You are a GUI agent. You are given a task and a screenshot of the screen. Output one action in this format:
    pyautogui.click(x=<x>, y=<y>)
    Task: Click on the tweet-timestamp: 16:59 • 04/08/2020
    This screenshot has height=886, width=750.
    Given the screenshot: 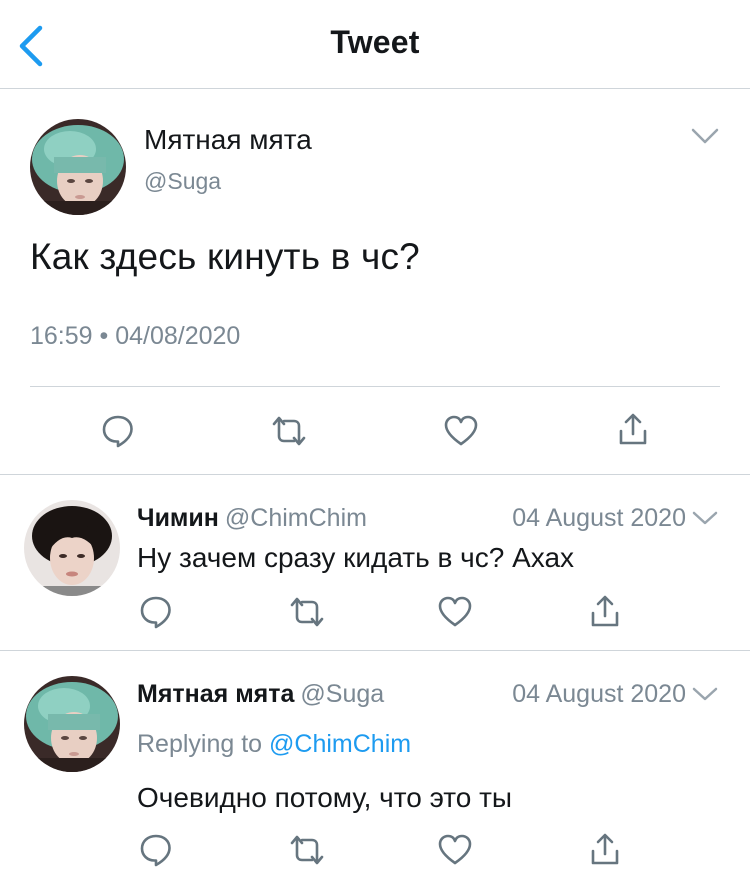 What is the action you would take?
    pyautogui.click(x=135, y=336)
    